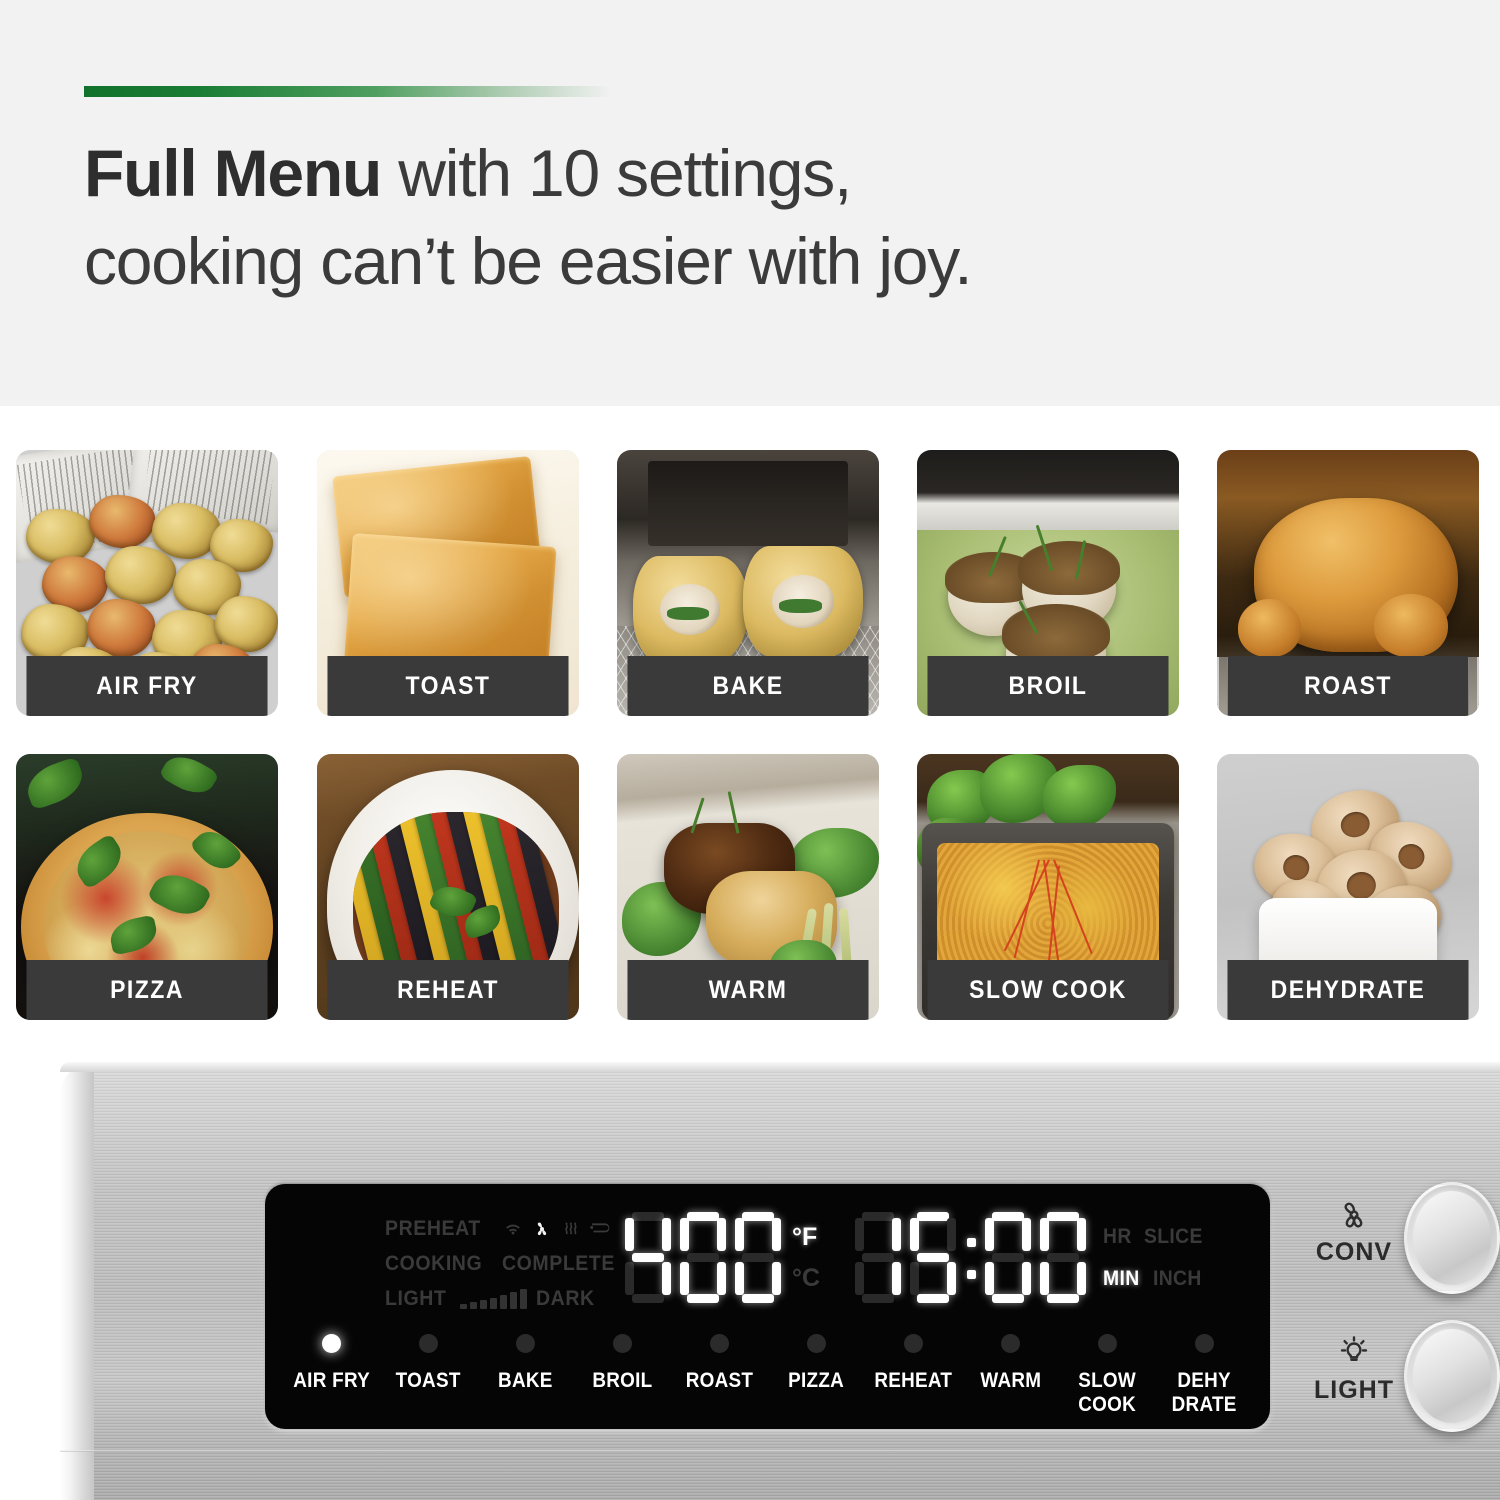 The width and height of the screenshot is (1500, 1500). I want to click on cooking-label: COOKING, so click(434, 1263).